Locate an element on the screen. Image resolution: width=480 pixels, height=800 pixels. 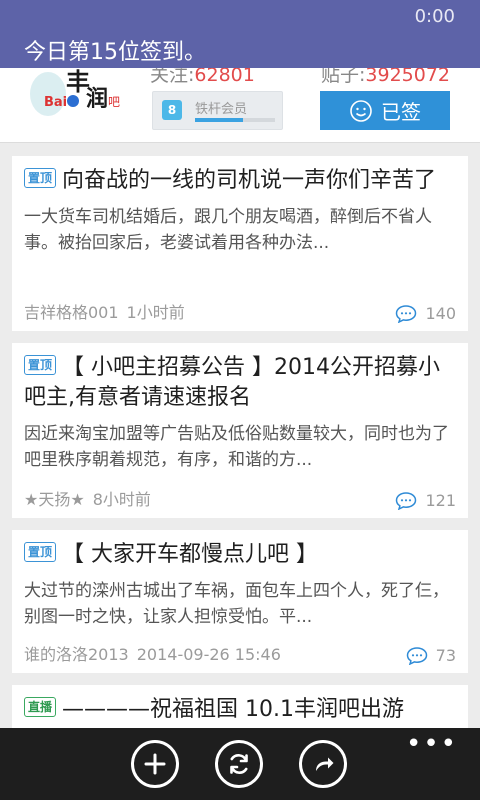
reply-count: 121 is located at coordinates (425, 500).